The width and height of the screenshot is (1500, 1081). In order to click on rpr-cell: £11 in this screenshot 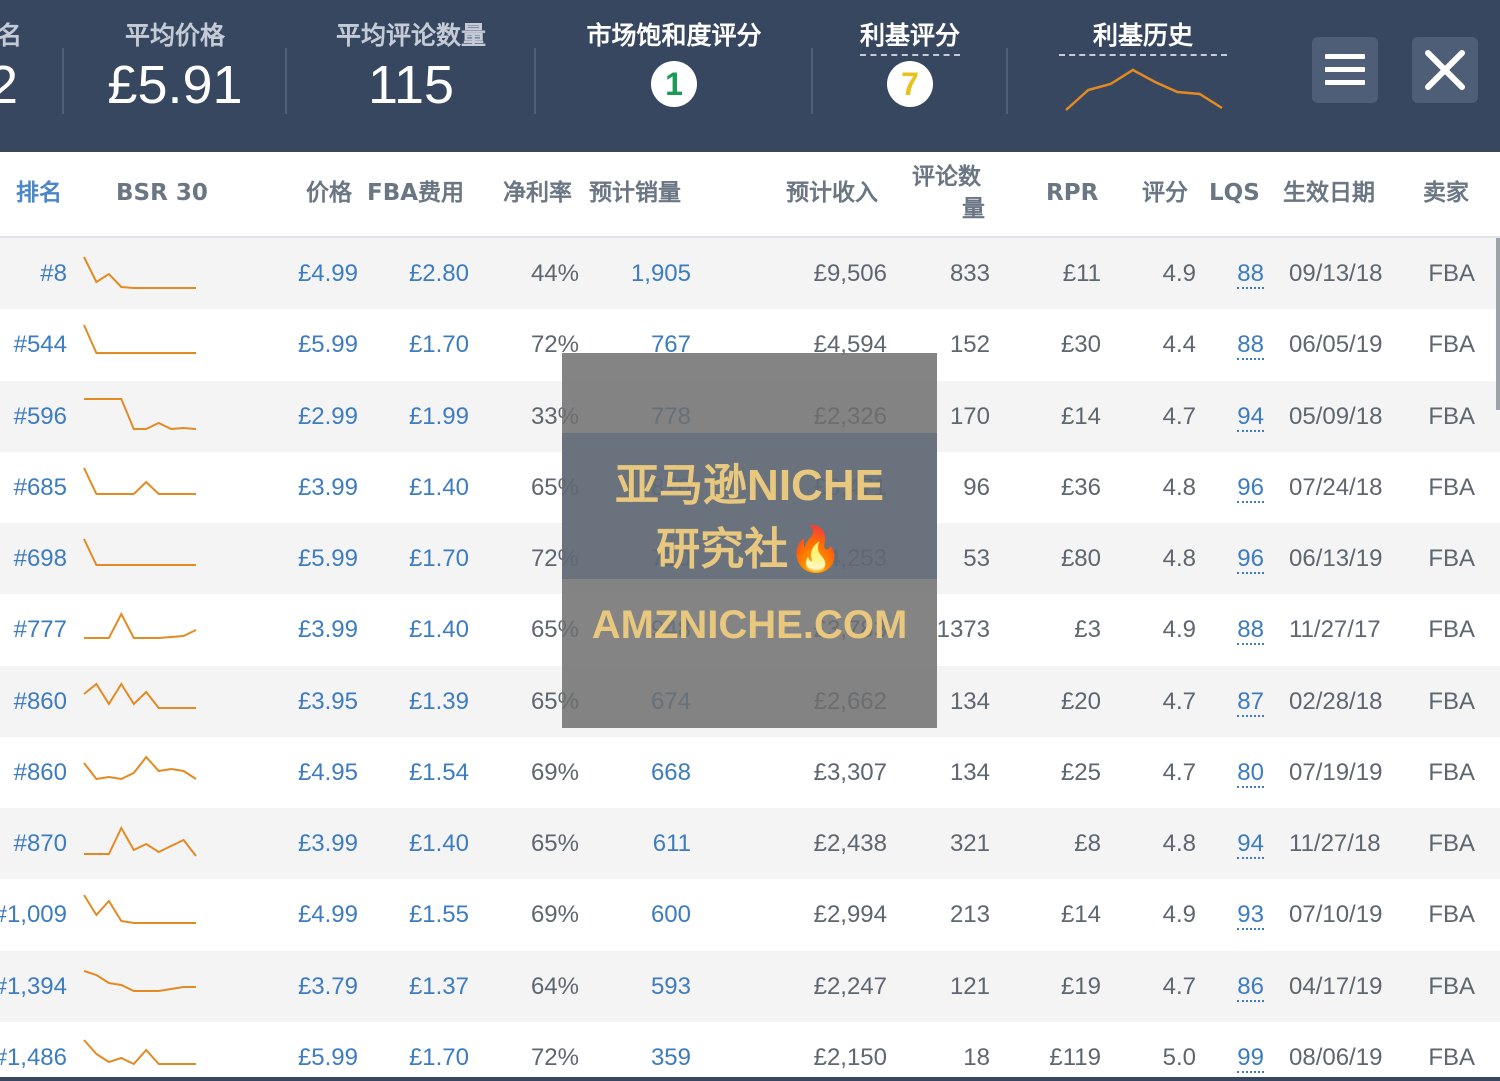, I will do `click(1081, 273)`.